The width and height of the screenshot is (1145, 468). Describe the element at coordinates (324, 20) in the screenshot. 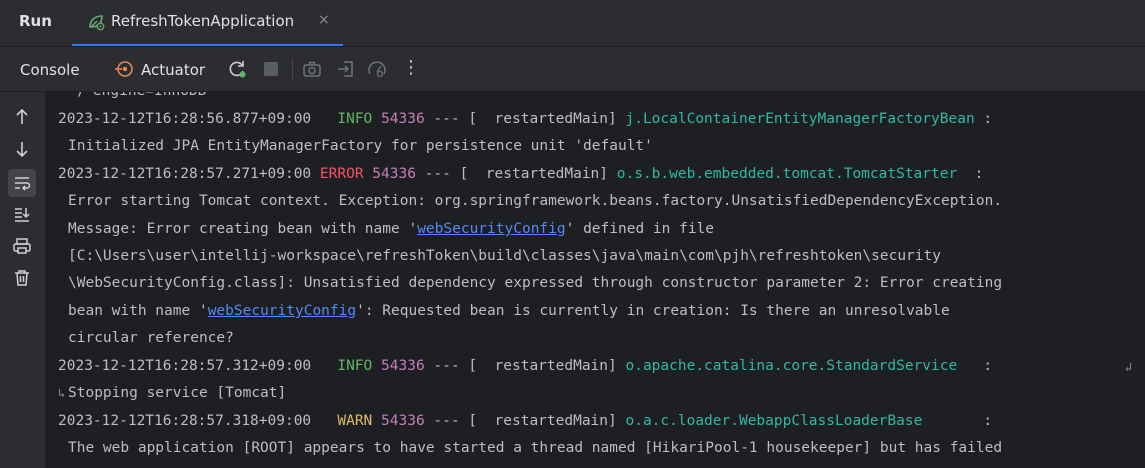

I see `close-icon: ×` at that location.